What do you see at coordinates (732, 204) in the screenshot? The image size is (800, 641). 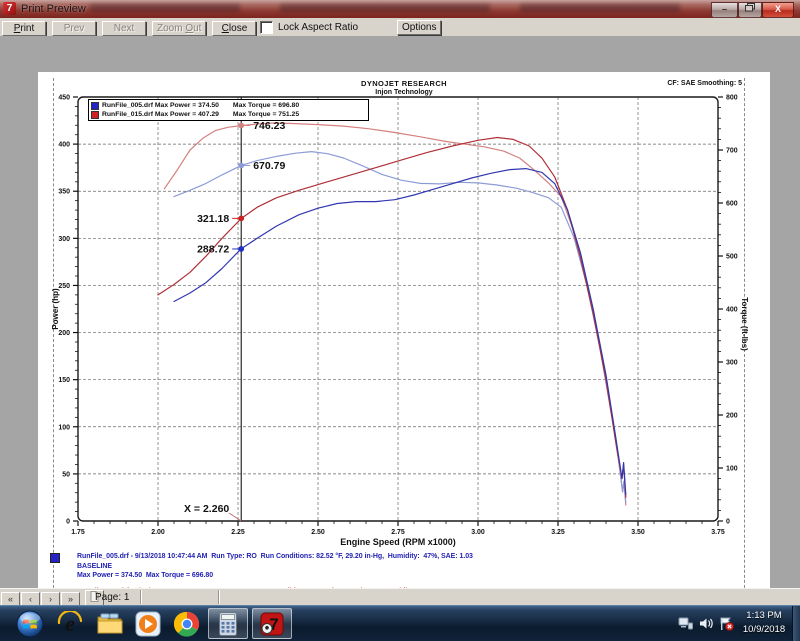 I see `svg-text: 600` at bounding box center [732, 204].